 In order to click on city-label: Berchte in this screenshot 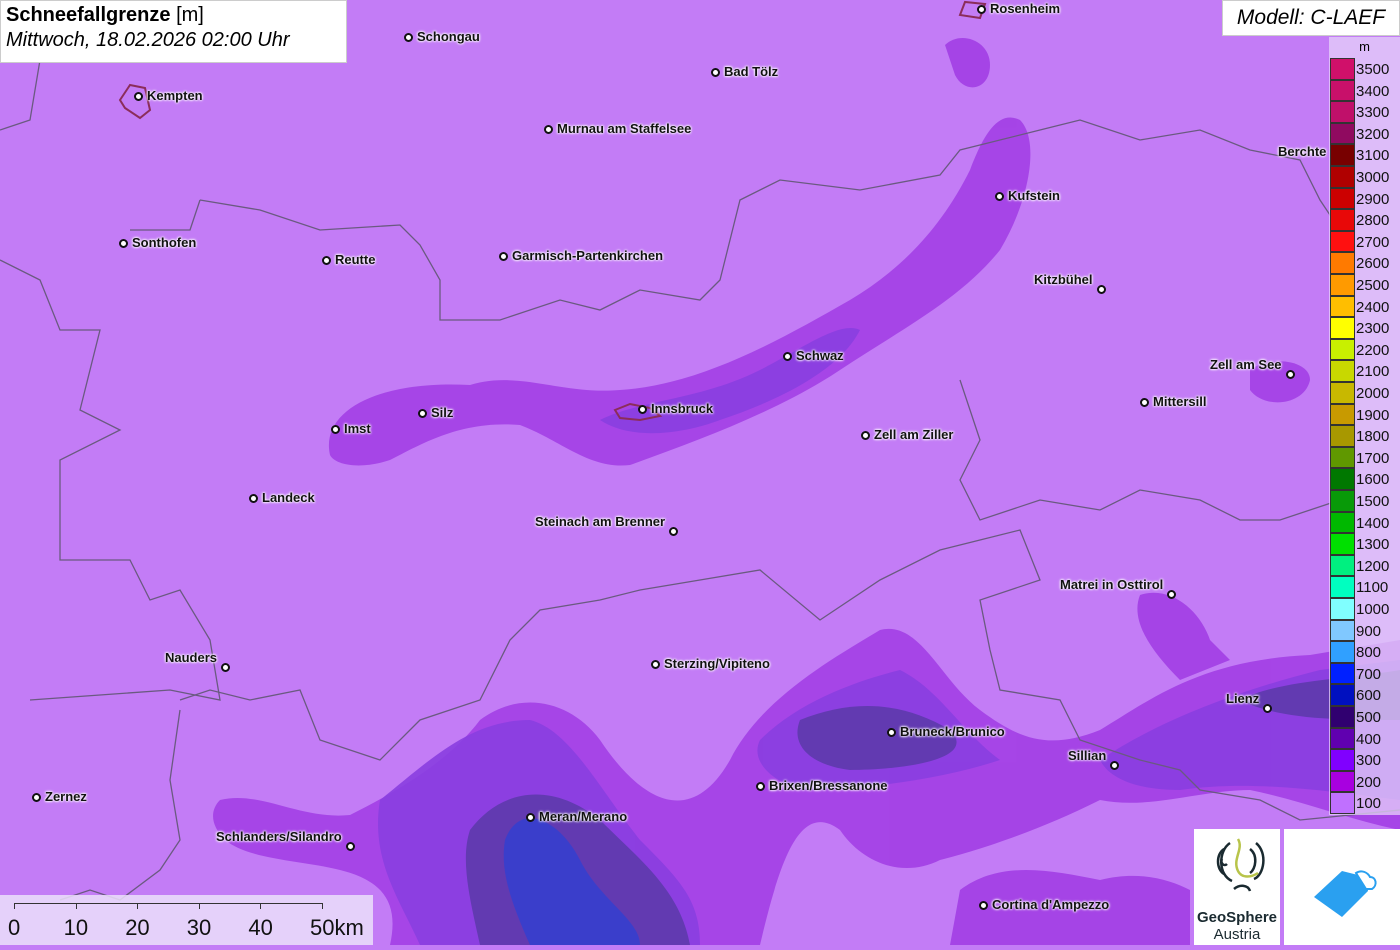, I will do `click(1302, 151)`.